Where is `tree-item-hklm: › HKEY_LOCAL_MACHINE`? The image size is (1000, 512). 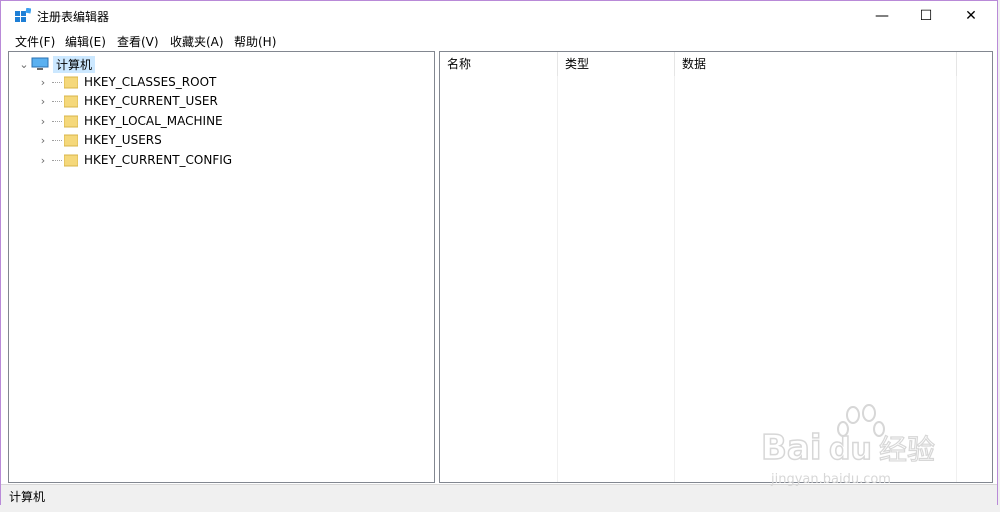 tree-item-hklm: › HKEY_LOCAL_MACHINE is located at coordinates (129, 121).